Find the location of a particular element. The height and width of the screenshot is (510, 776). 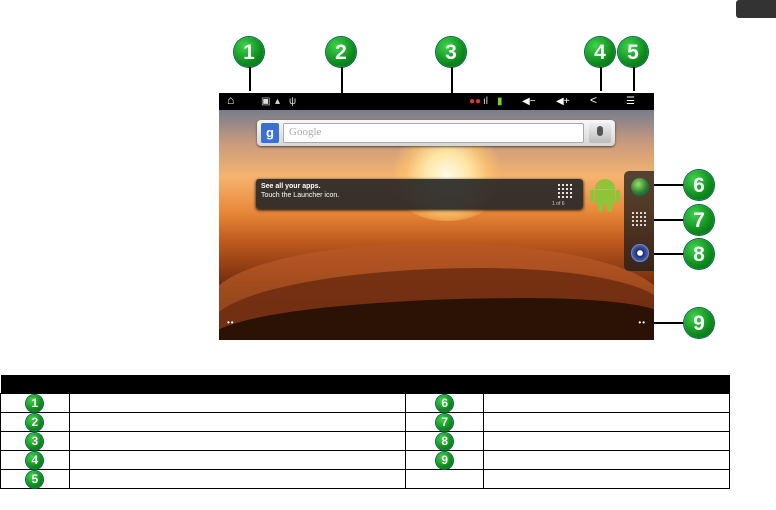

legend-header is located at coordinates (365, 384).